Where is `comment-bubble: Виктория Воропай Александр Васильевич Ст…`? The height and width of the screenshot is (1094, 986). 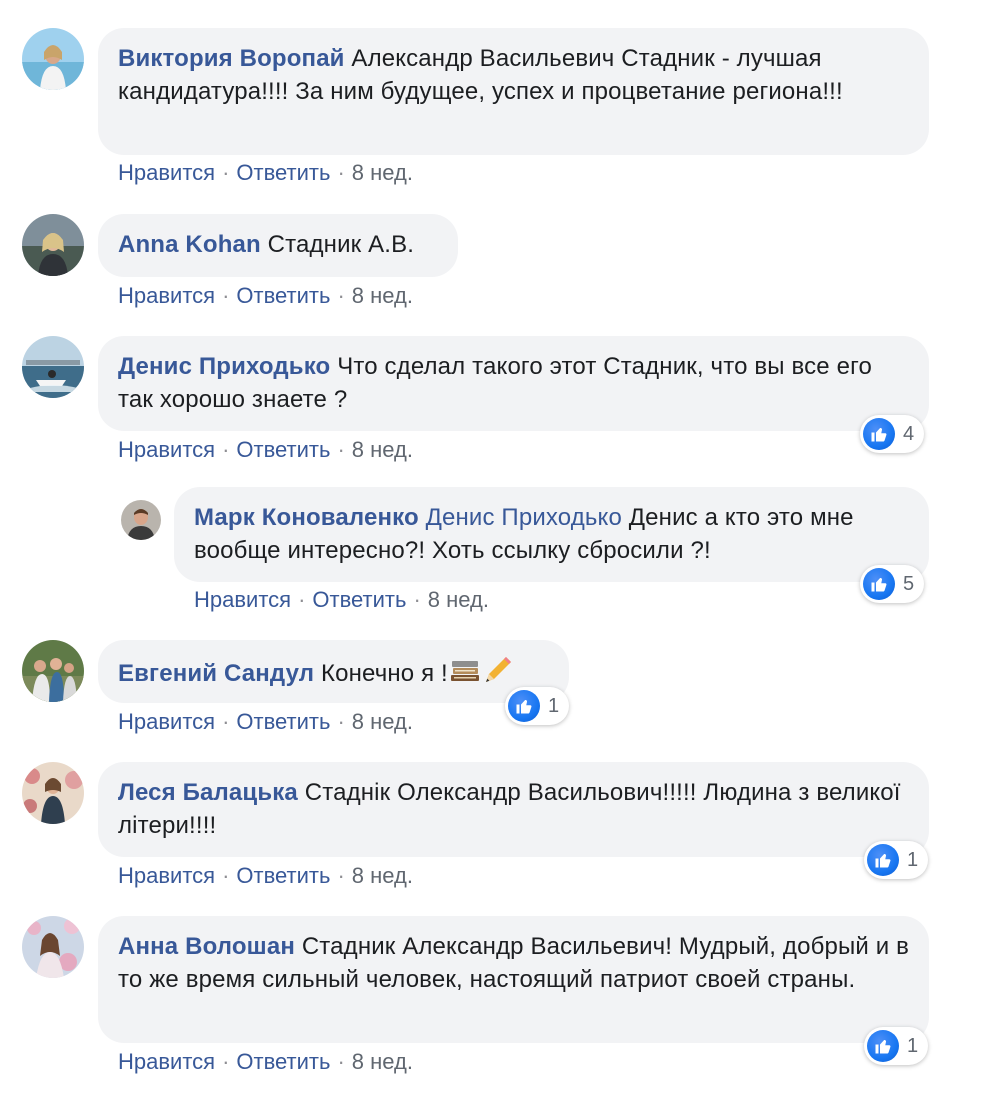 comment-bubble: Виктория Воропай Александр Васильевич Ст… is located at coordinates (513, 91).